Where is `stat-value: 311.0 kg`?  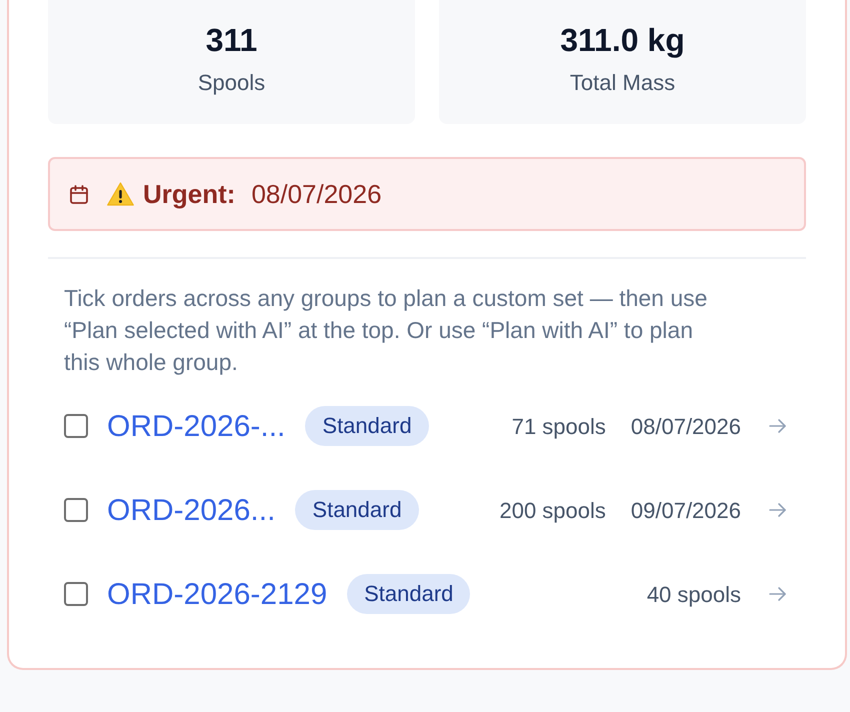 stat-value: 311.0 kg is located at coordinates (622, 40).